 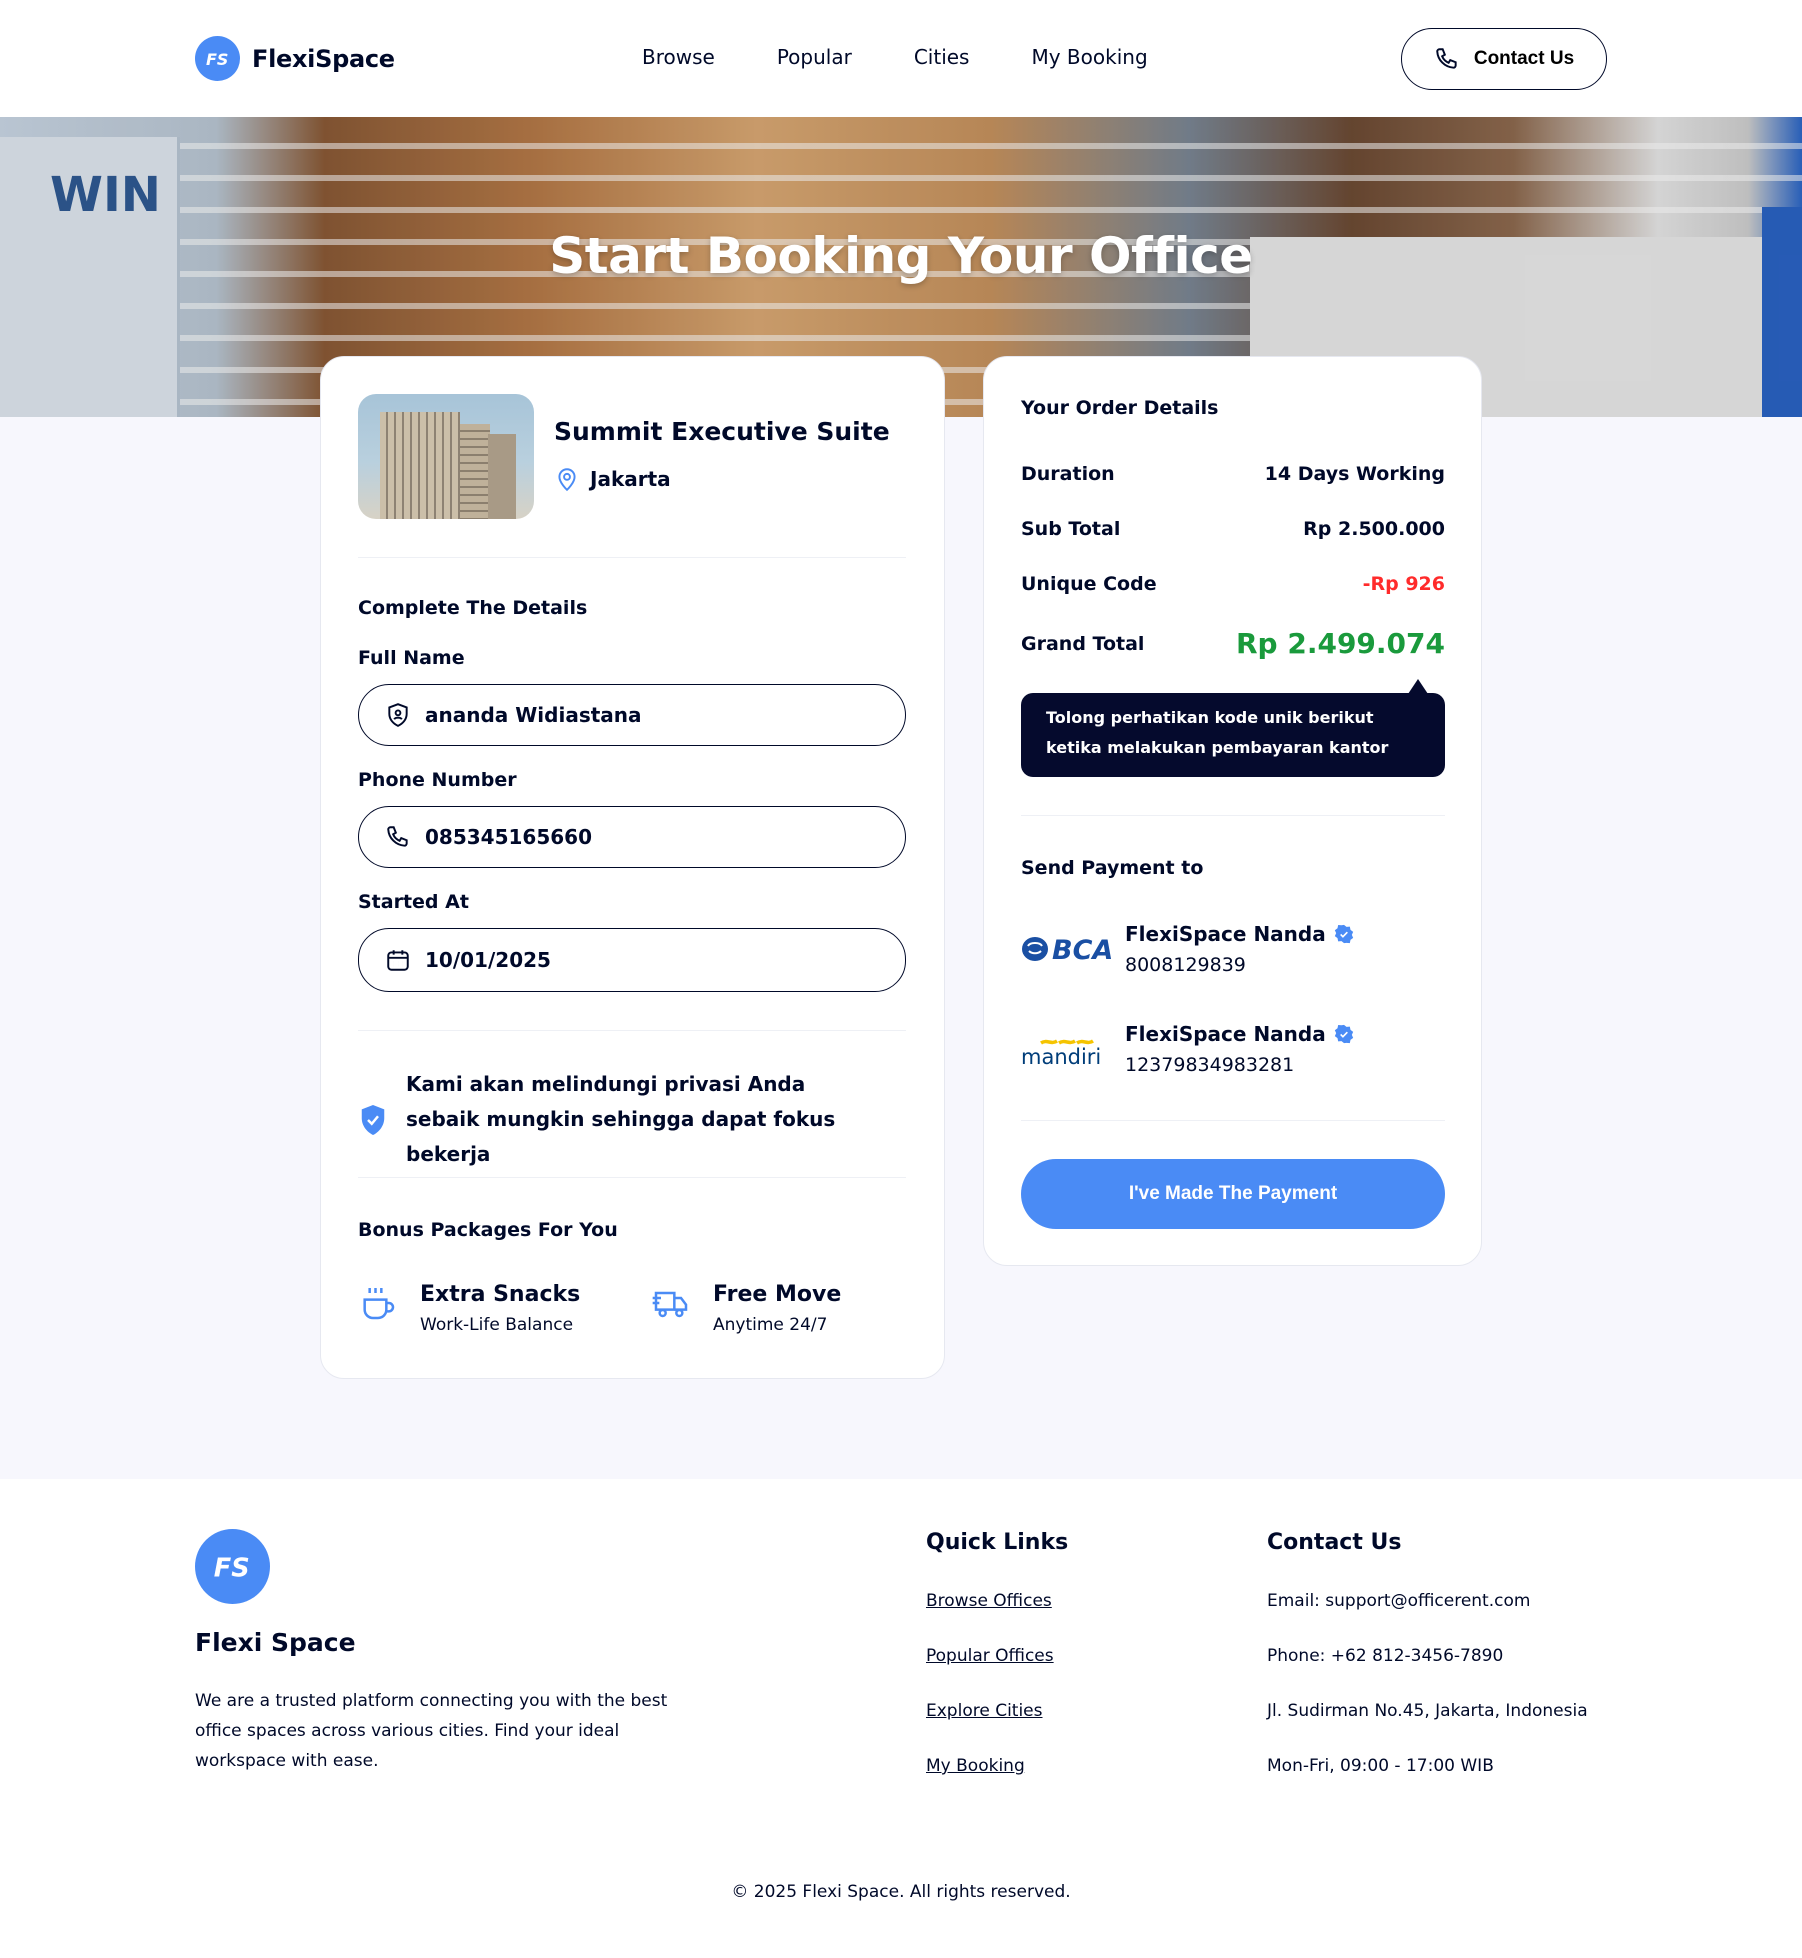 I want to click on bonus-section-title: Bonus Packages For You, so click(x=488, y=1230).